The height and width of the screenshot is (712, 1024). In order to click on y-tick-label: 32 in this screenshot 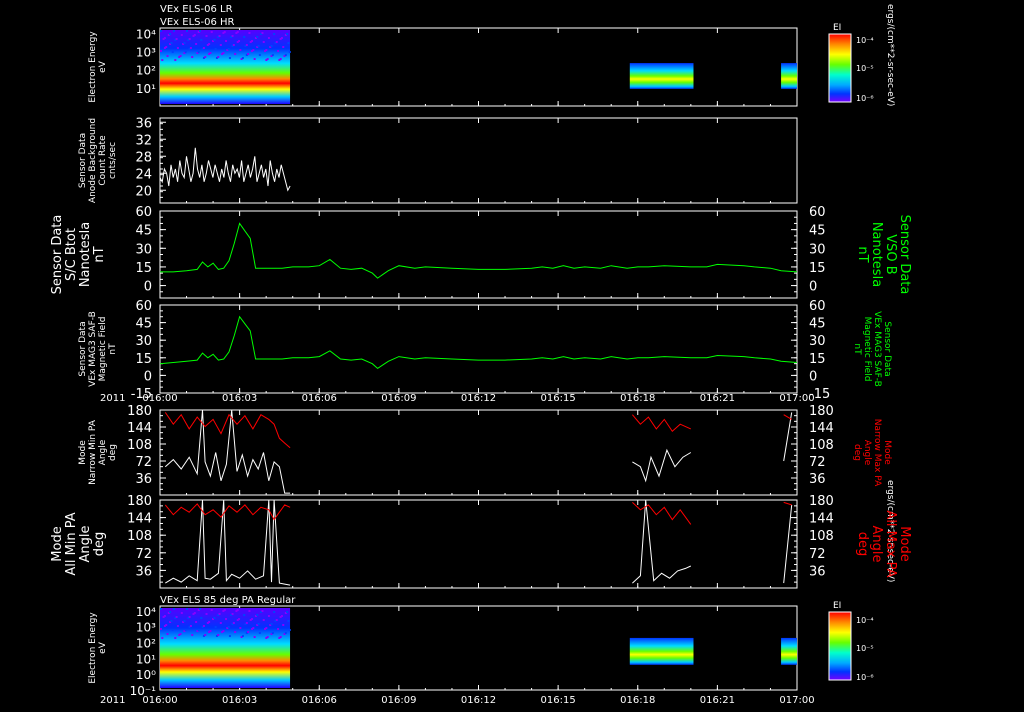, I will do `click(143, 140)`.